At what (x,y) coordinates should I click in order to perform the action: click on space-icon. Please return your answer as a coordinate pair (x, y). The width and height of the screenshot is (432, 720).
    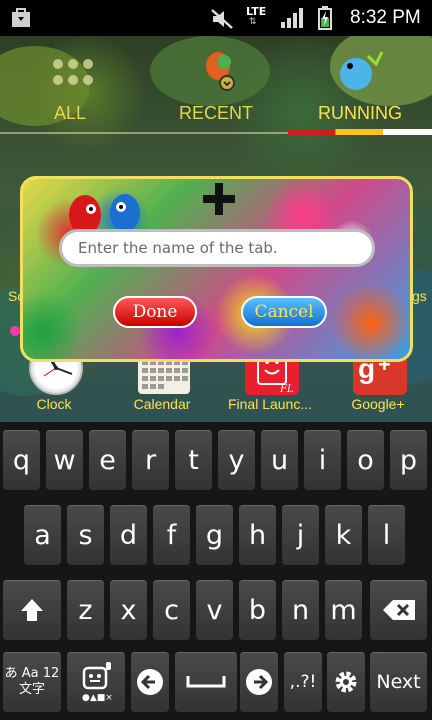
    Looking at the image, I should click on (206, 682).